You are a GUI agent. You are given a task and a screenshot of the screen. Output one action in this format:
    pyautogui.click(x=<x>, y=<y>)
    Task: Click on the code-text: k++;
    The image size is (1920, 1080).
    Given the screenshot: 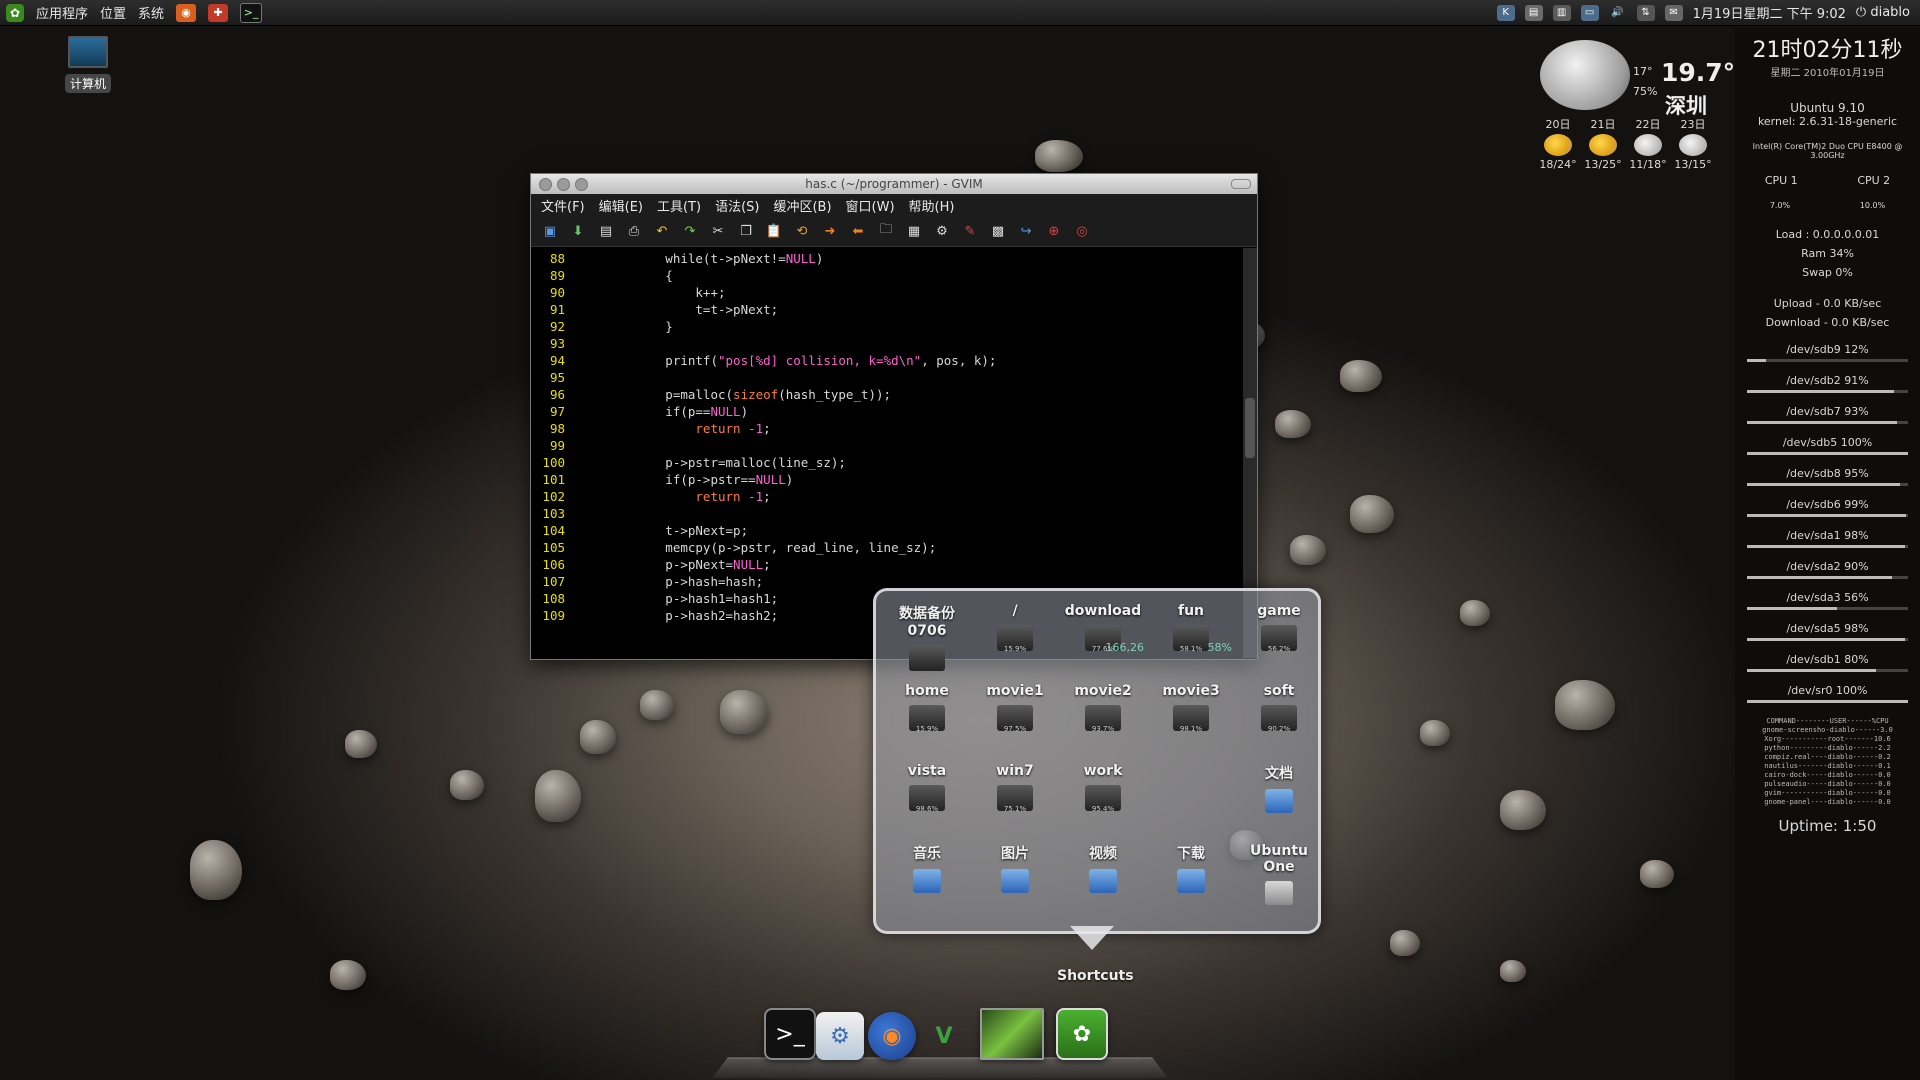 What is the action you would take?
    pyautogui.click(x=650, y=292)
    